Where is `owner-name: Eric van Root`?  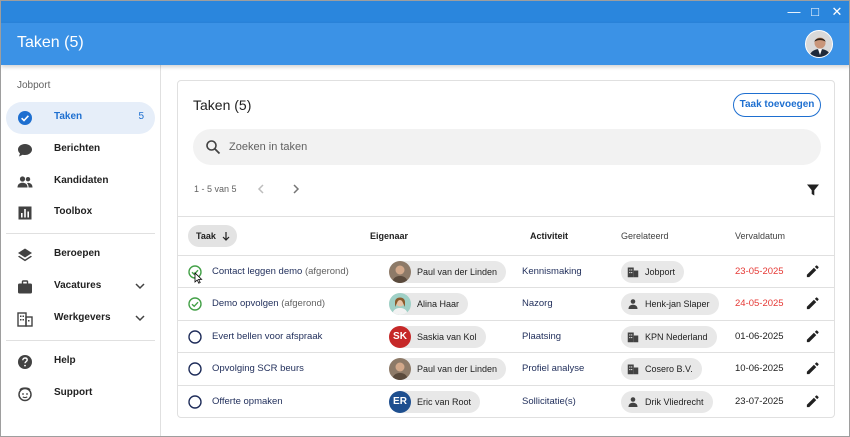
owner-name: Eric van Root is located at coordinates (444, 402).